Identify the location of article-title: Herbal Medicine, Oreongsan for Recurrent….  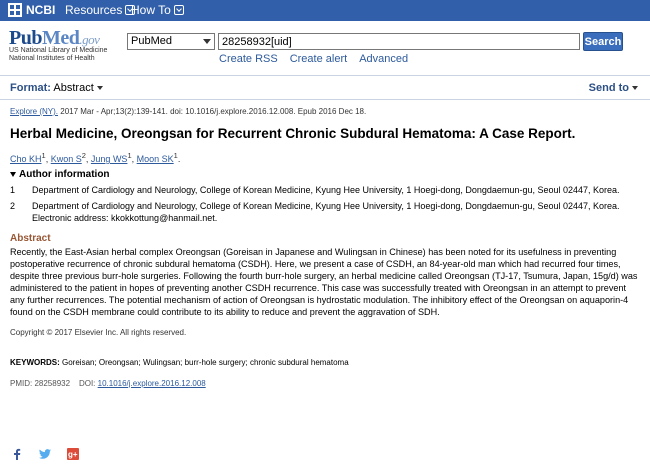
(293, 133).